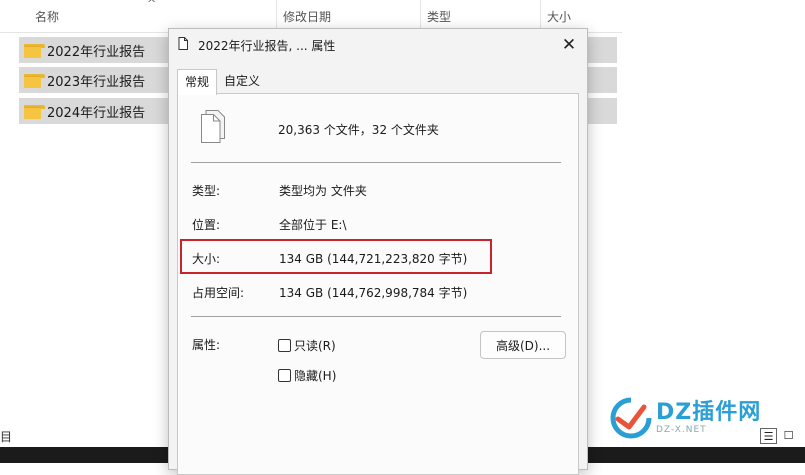 The height and width of the screenshot is (475, 805). Describe the element at coordinates (213, 126) in the screenshot. I see `multiple-files-icon` at that location.